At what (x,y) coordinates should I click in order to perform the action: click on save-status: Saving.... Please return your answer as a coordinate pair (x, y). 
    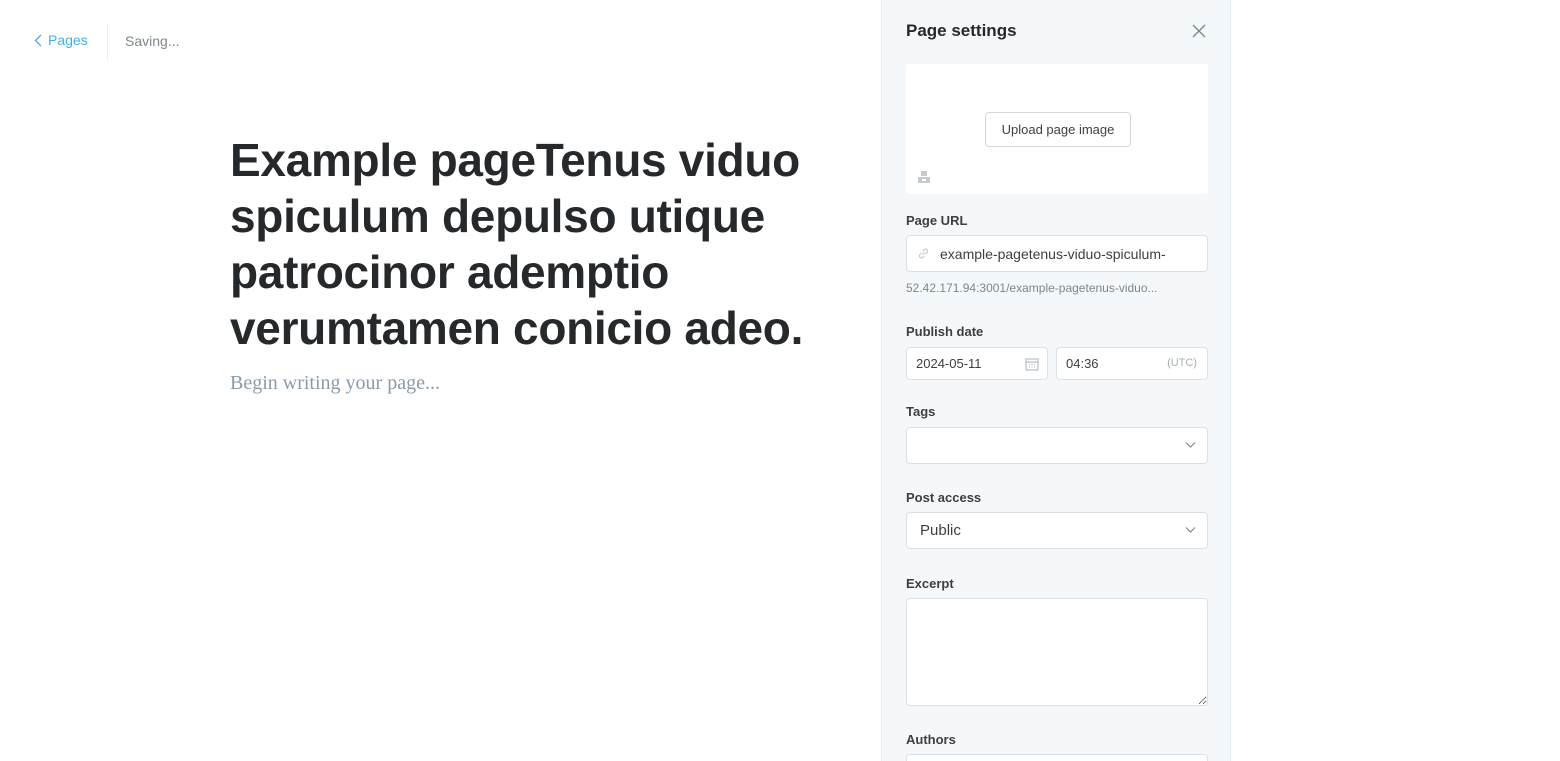
    Looking at the image, I should click on (152, 41).